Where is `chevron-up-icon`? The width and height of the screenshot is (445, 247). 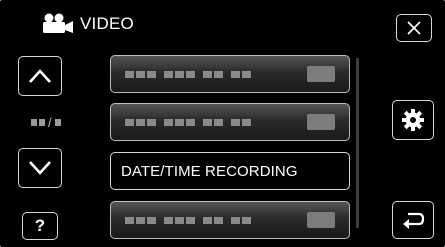 chevron-up-icon is located at coordinates (40, 76).